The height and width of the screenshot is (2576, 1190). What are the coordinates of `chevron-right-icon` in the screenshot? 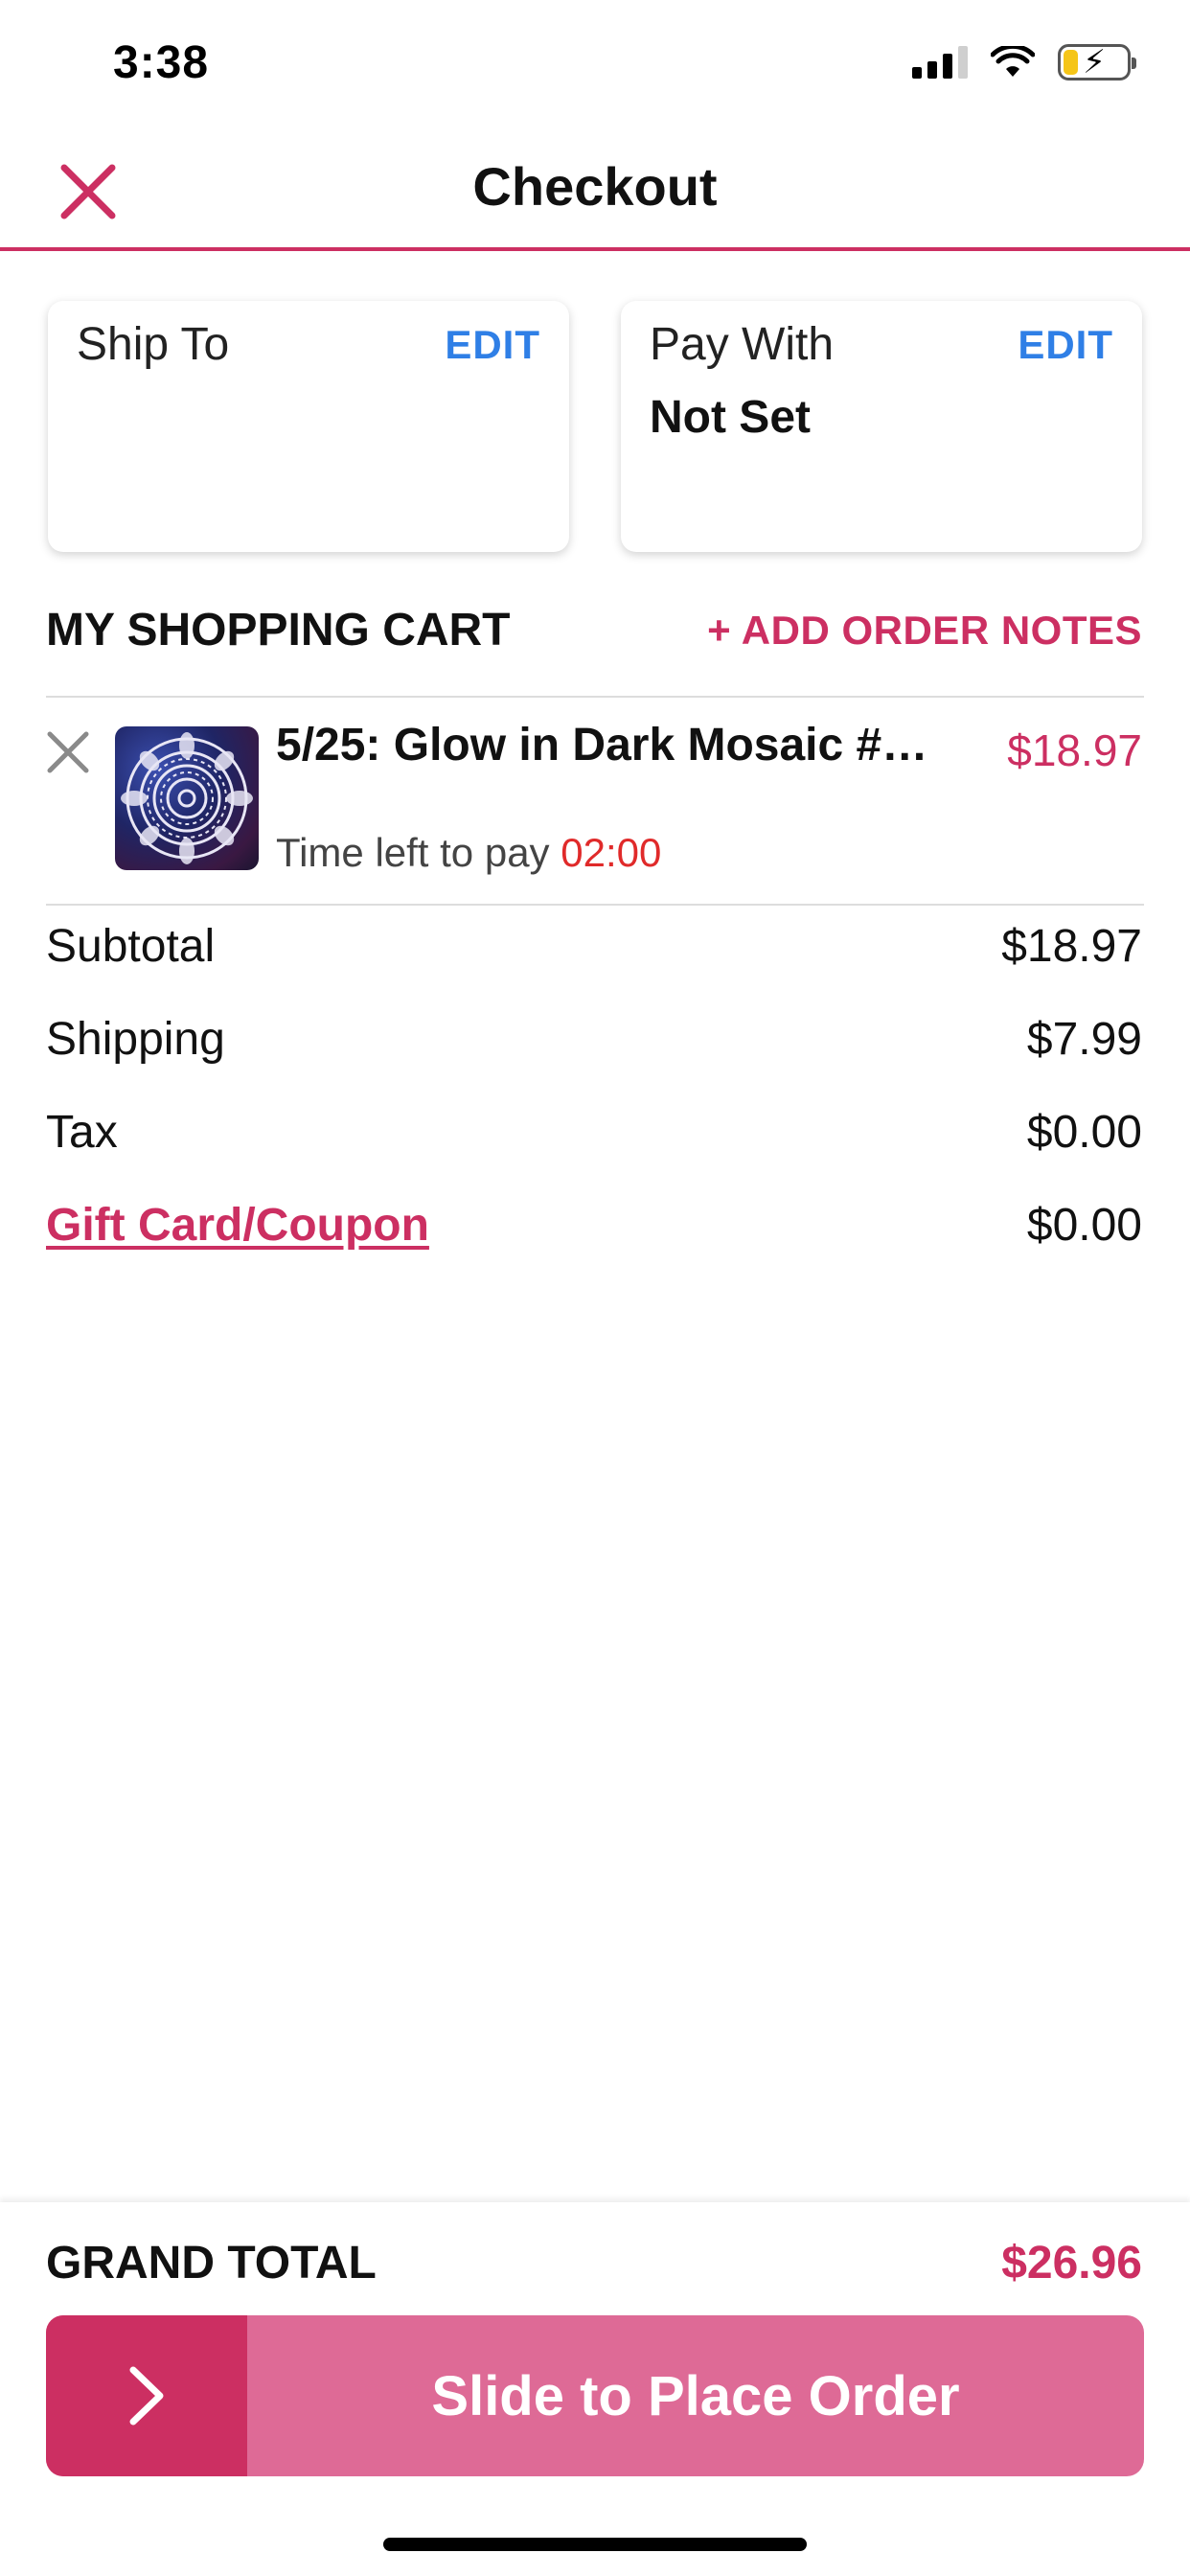 It's located at (147, 2396).